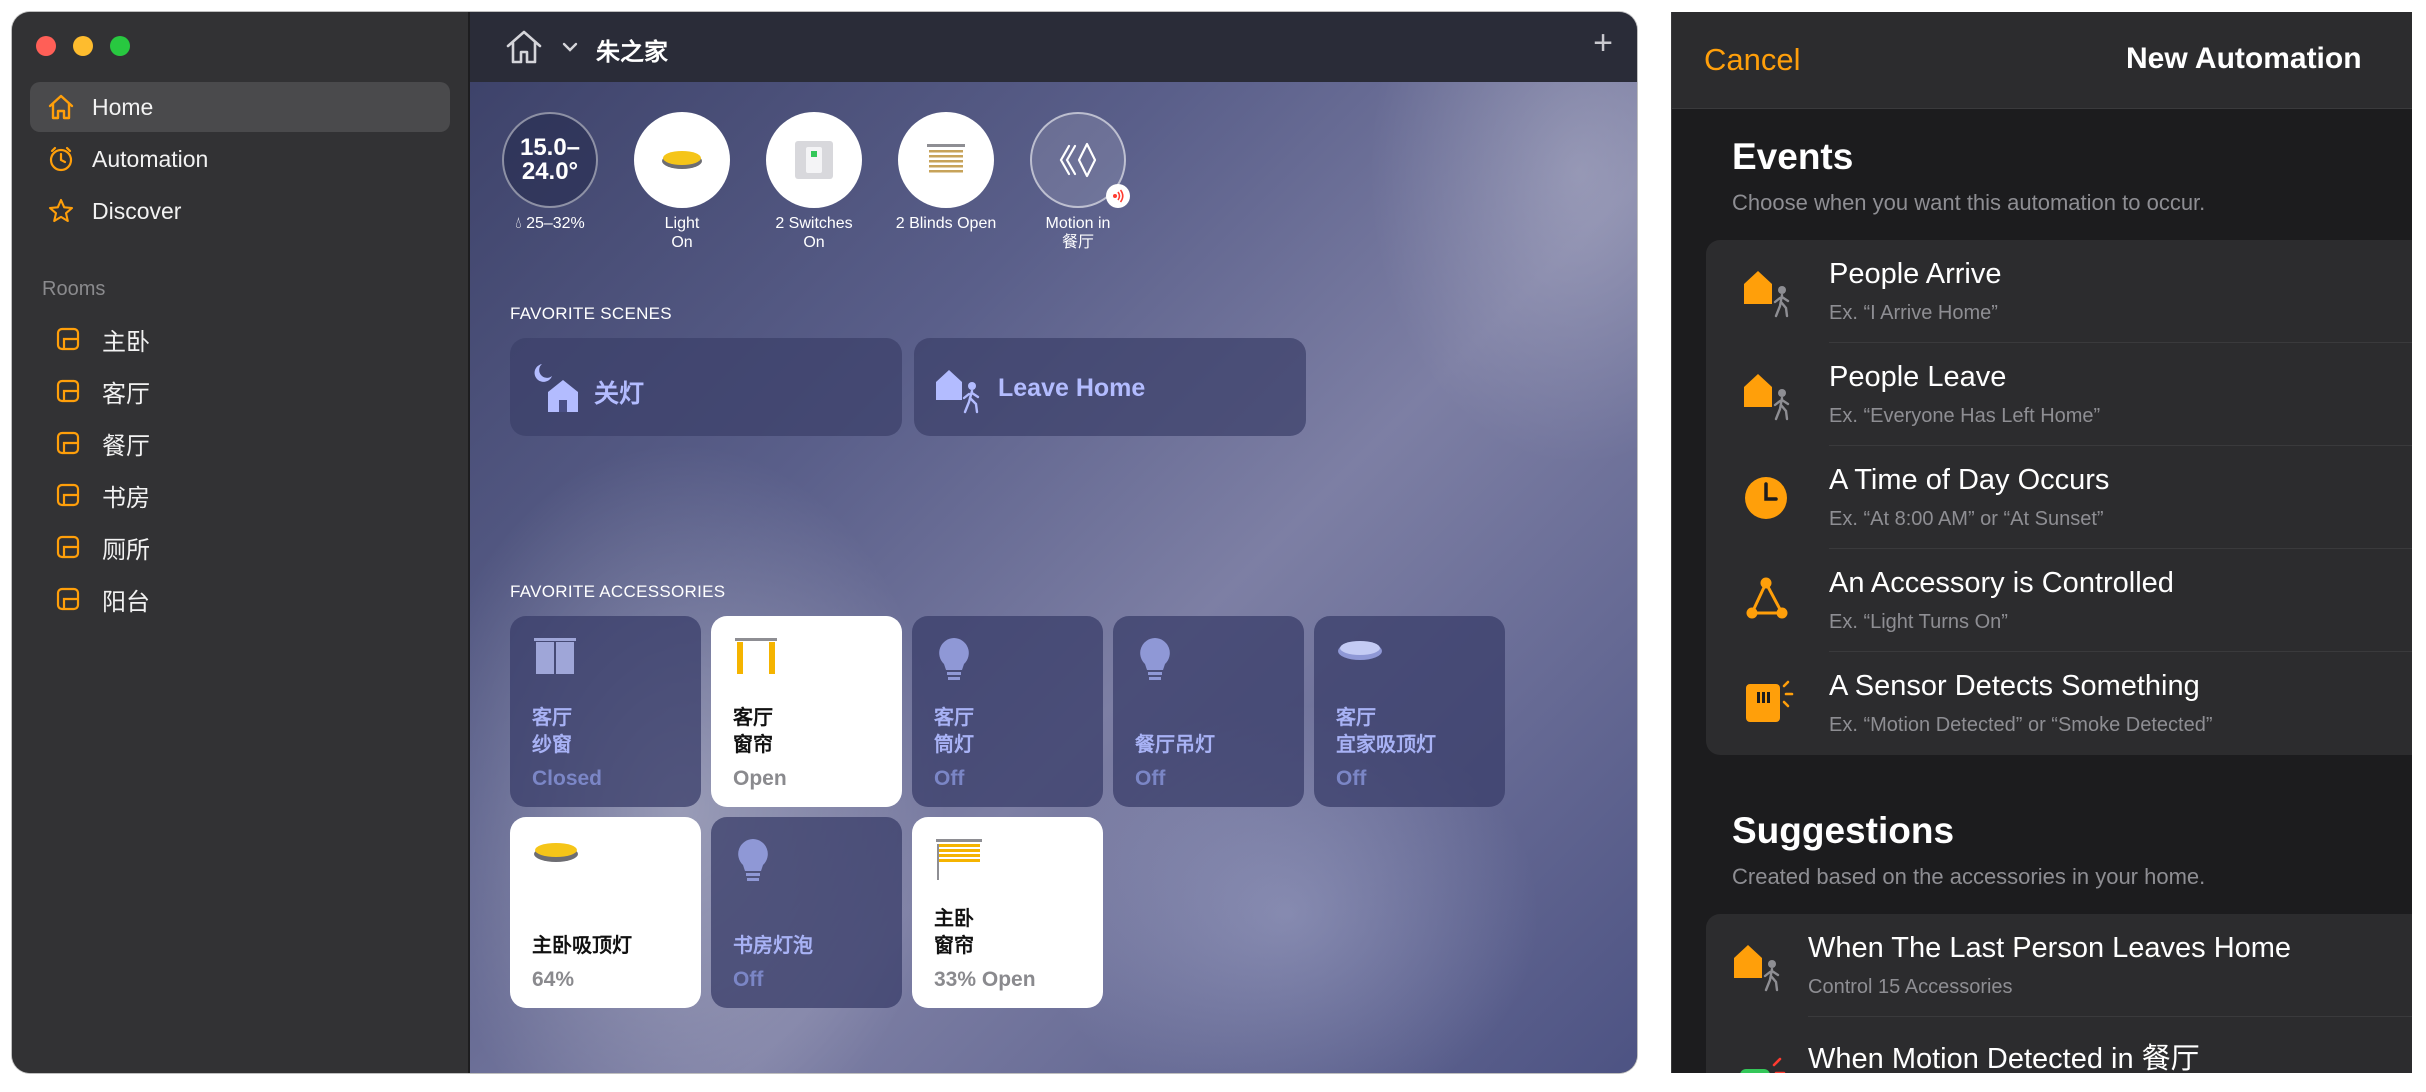 The width and height of the screenshot is (2426, 1092). Describe the element at coordinates (567, 778) in the screenshot. I see `accessory-state: Closed` at that location.